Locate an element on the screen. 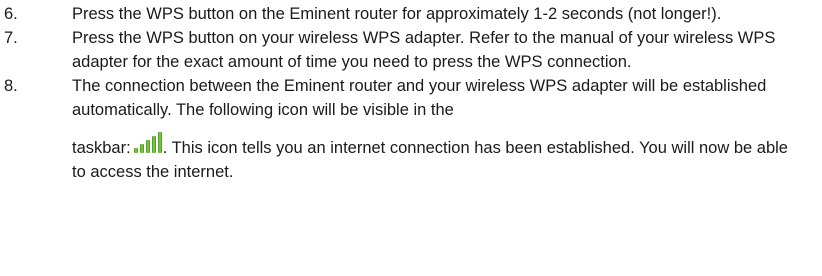 This screenshot has width=822, height=276. step-number: 7. is located at coordinates (11, 38).